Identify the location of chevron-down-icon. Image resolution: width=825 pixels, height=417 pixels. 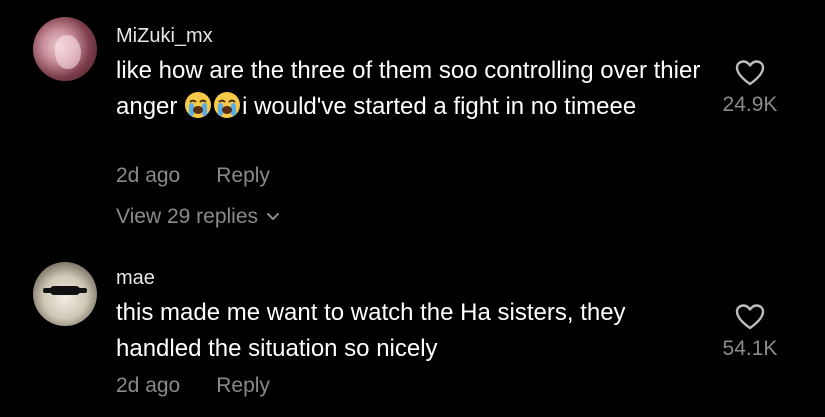
(273, 216).